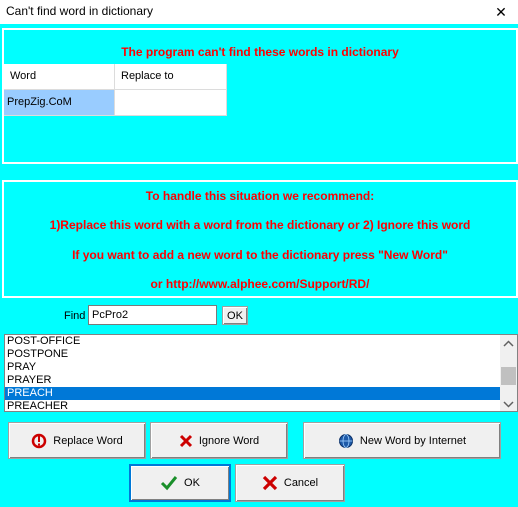 The height and width of the screenshot is (507, 518). What do you see at coordinates (261, 341) in the screenshot?
I see `list-item: POST-OFFICE` at bounding box center [261, 341].